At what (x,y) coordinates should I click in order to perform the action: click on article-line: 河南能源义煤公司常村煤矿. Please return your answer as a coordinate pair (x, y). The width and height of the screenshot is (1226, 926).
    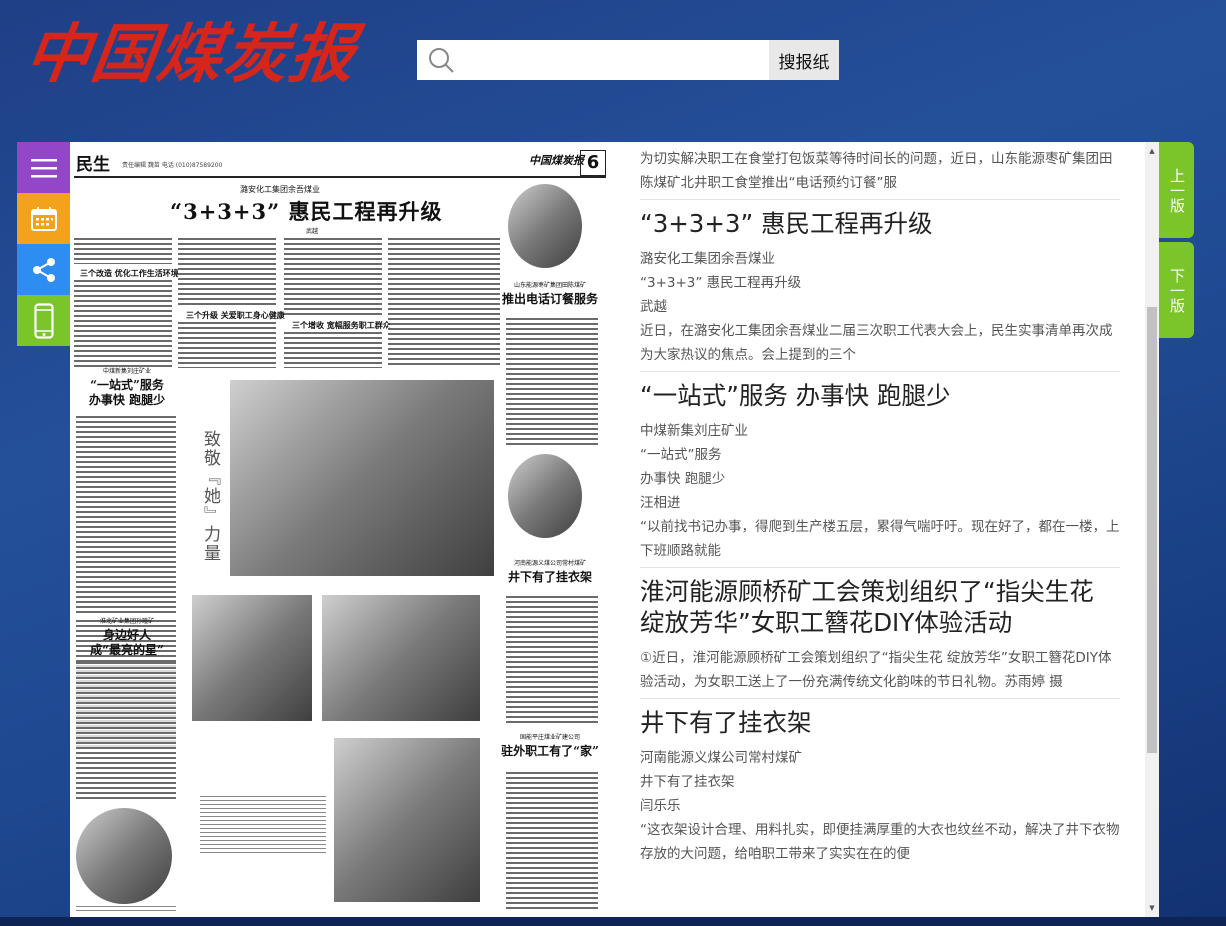
    Looking at the image, I should click on (721, 758).